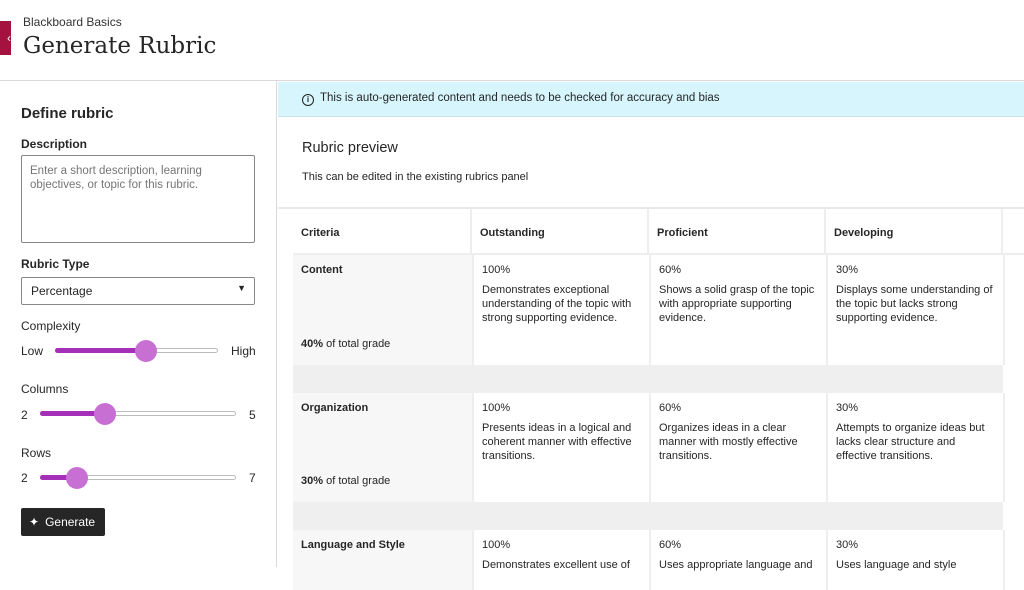 This screenshot has width=1024, height=590. I want to click on rubric-type-label: Rubric Type, so click(55, 264).